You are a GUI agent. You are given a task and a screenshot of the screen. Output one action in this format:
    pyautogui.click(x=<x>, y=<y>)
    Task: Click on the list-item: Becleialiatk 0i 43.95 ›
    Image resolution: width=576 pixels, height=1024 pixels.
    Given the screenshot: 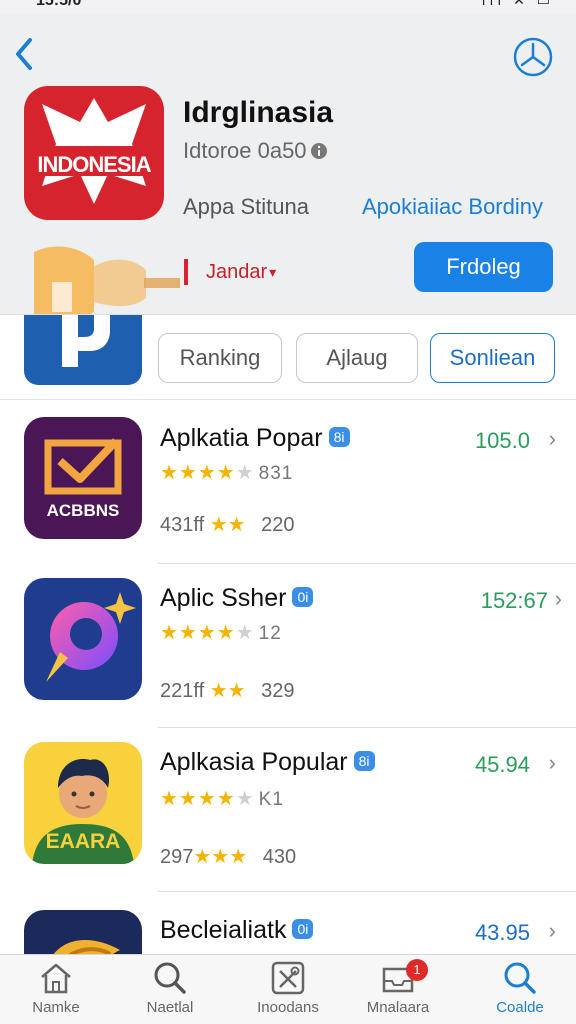 What is the action you would take?
    pyautogui.click(x=288, y=925)
    